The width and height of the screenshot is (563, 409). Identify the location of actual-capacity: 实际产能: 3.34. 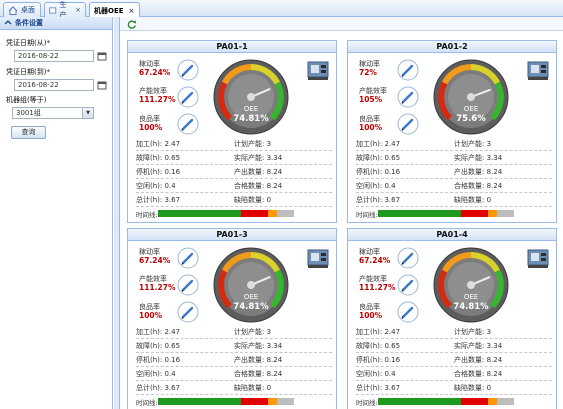
(478, 158).